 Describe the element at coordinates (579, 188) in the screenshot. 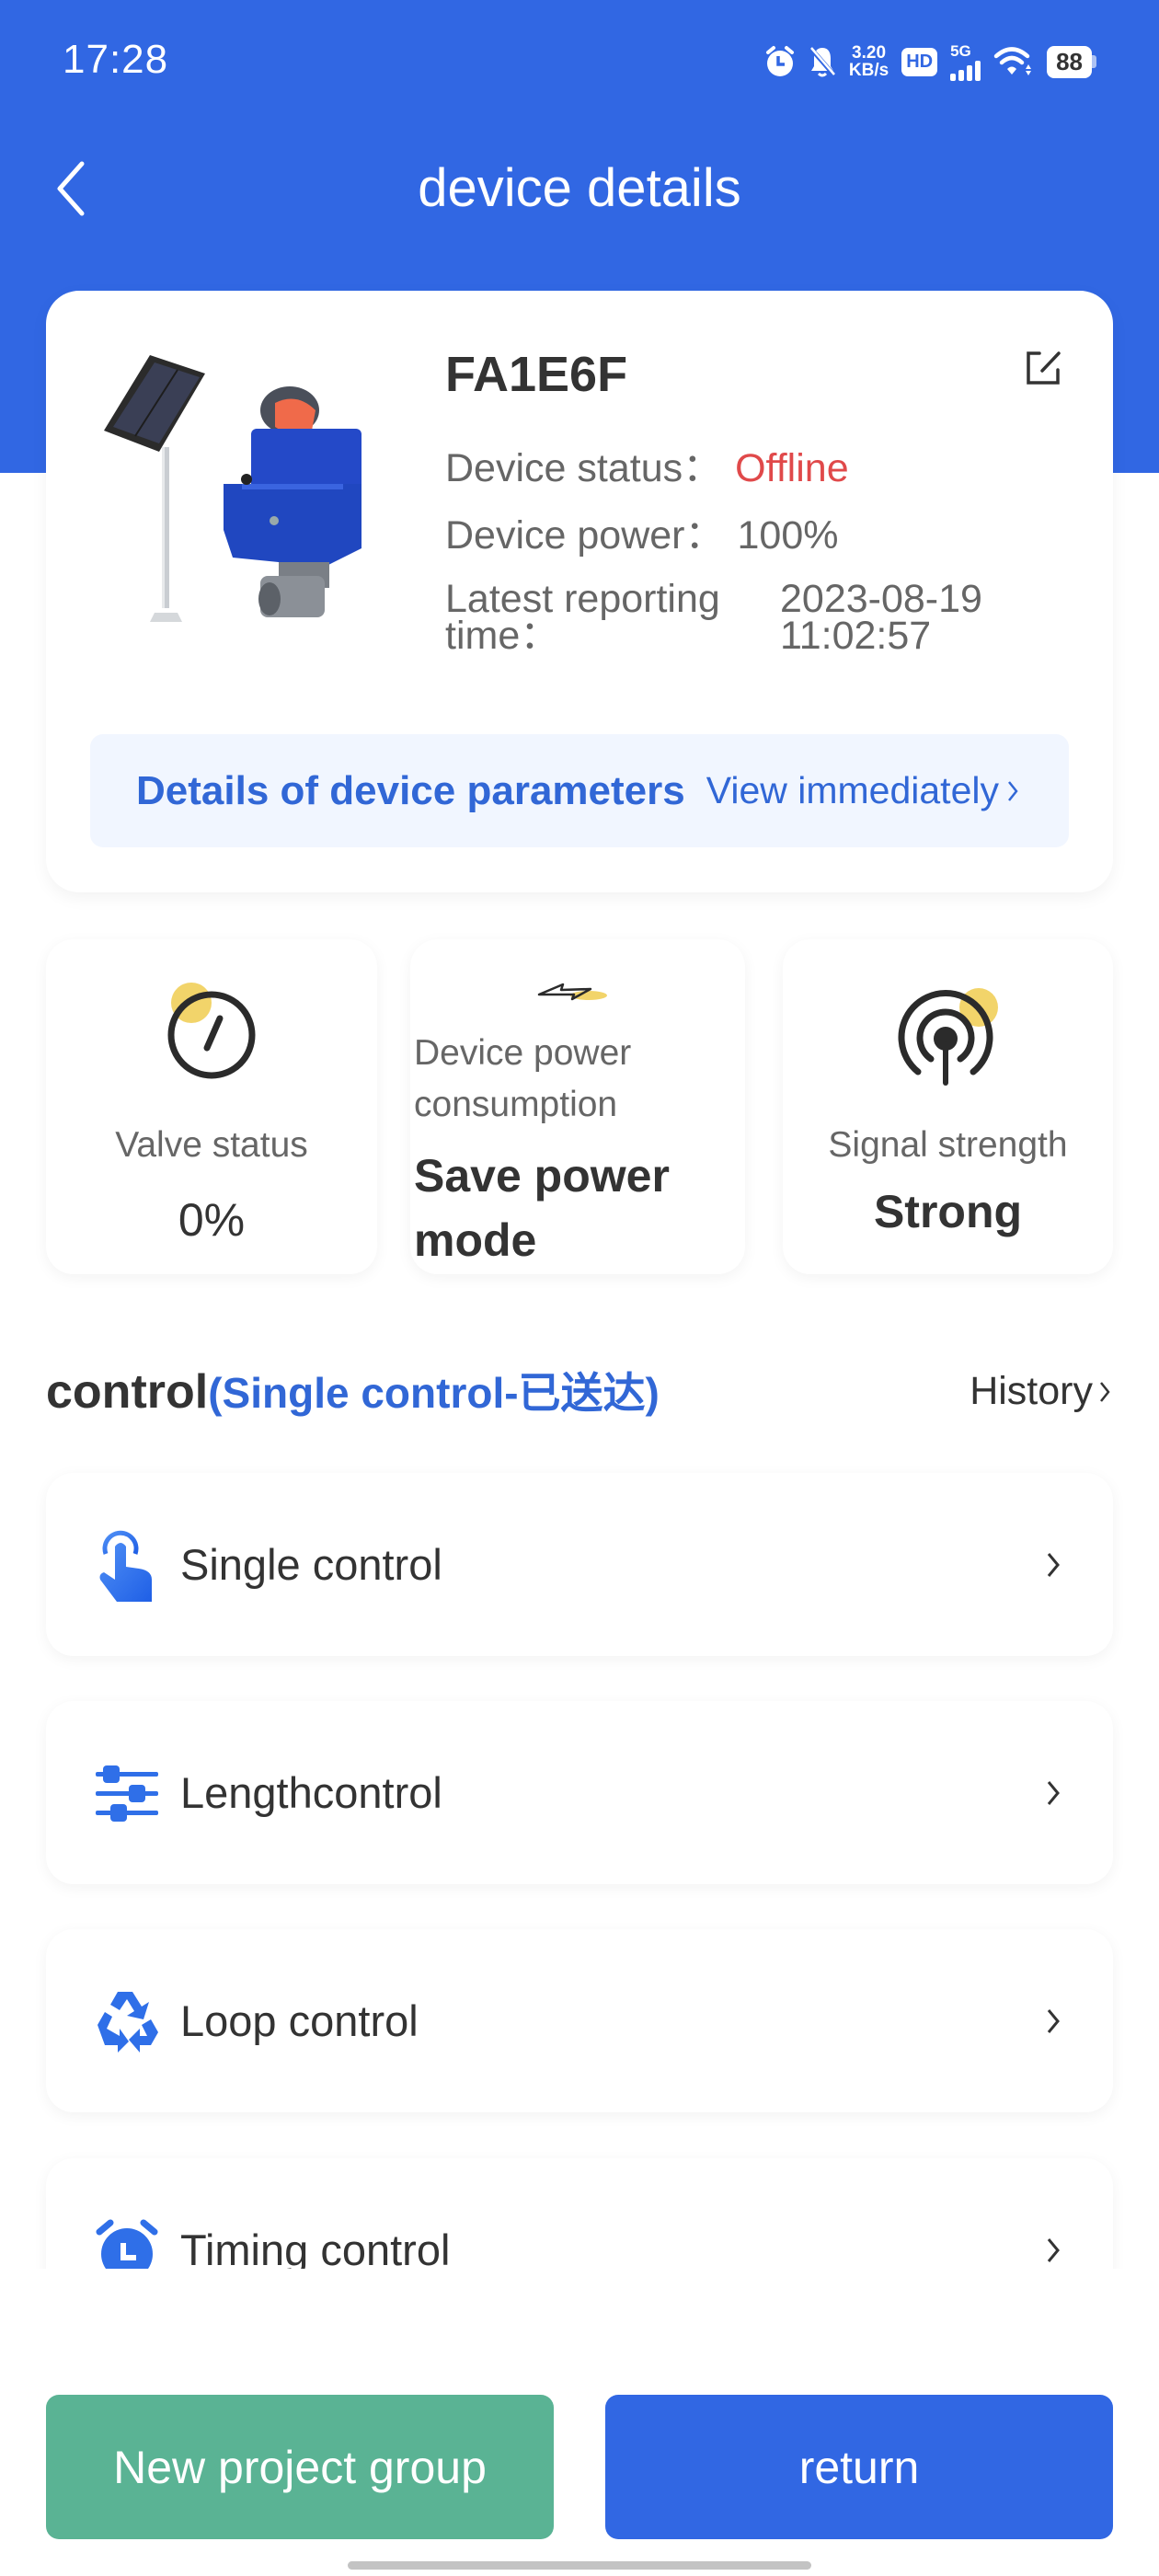

I see `page-title: device details` at that location.